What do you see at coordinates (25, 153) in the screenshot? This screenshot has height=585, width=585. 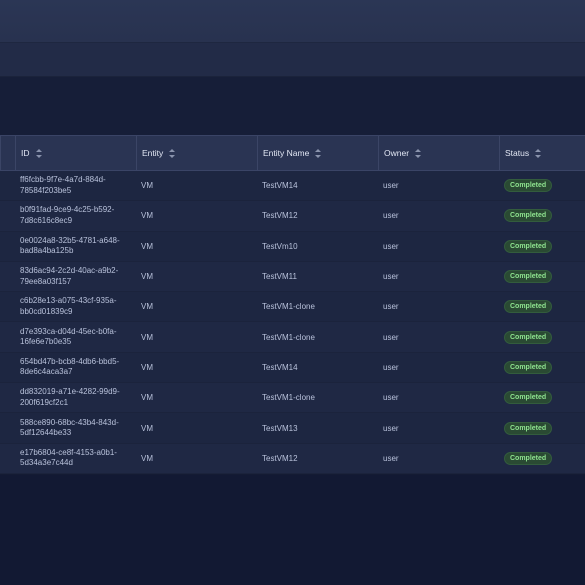 I see `column-header-id-label: ID` at bounding box center [25, 153].